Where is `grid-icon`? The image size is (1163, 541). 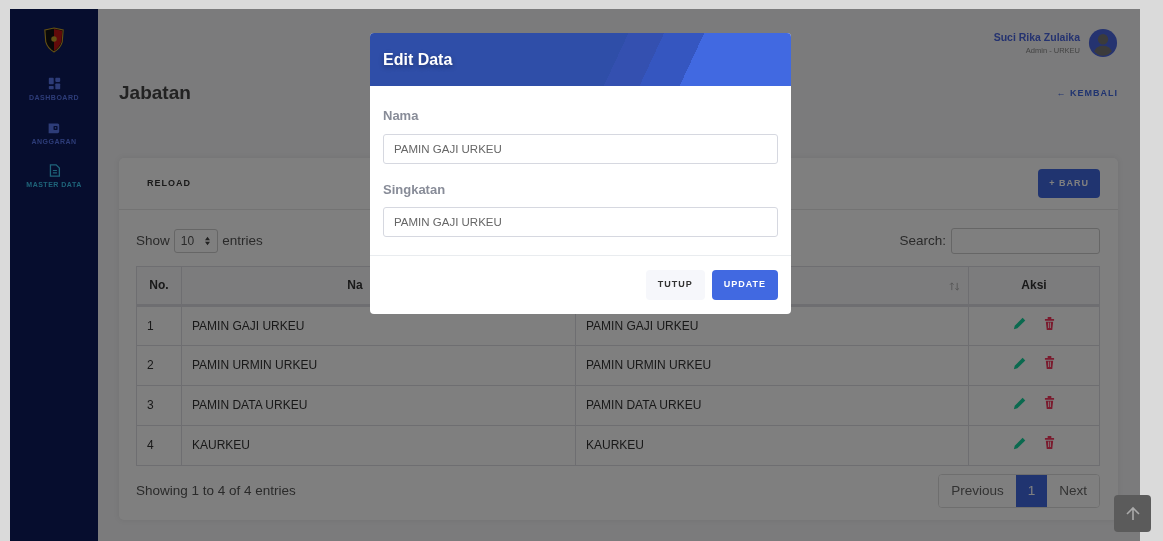
grid-icon is located at coordinates (54, 83).